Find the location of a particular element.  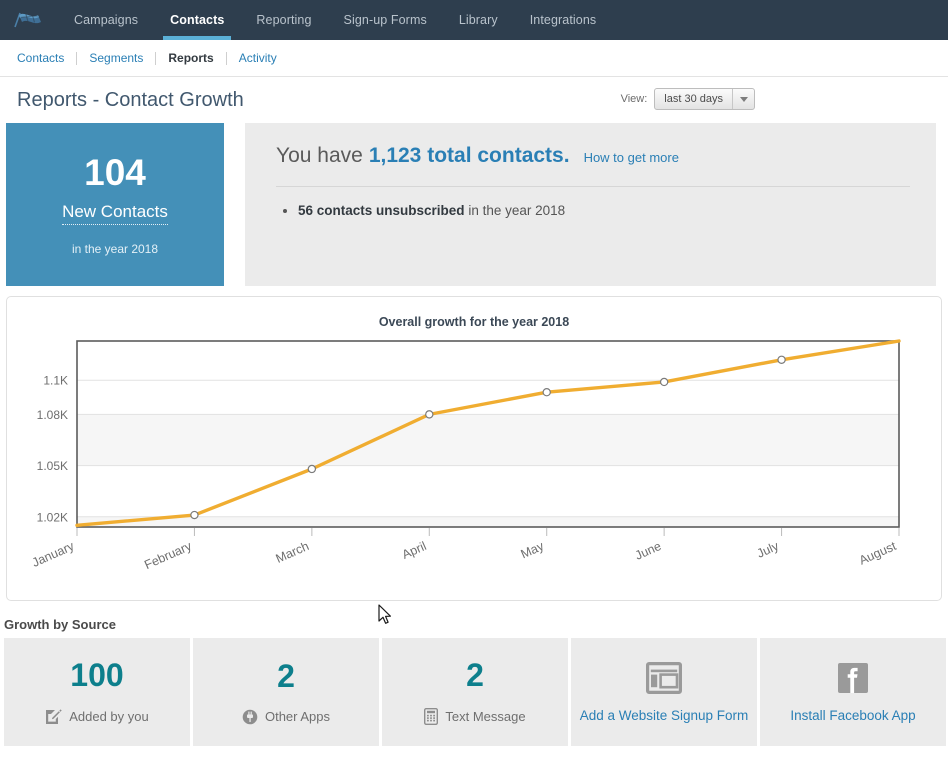

facebook-icon is located at coordinates (853, 677).